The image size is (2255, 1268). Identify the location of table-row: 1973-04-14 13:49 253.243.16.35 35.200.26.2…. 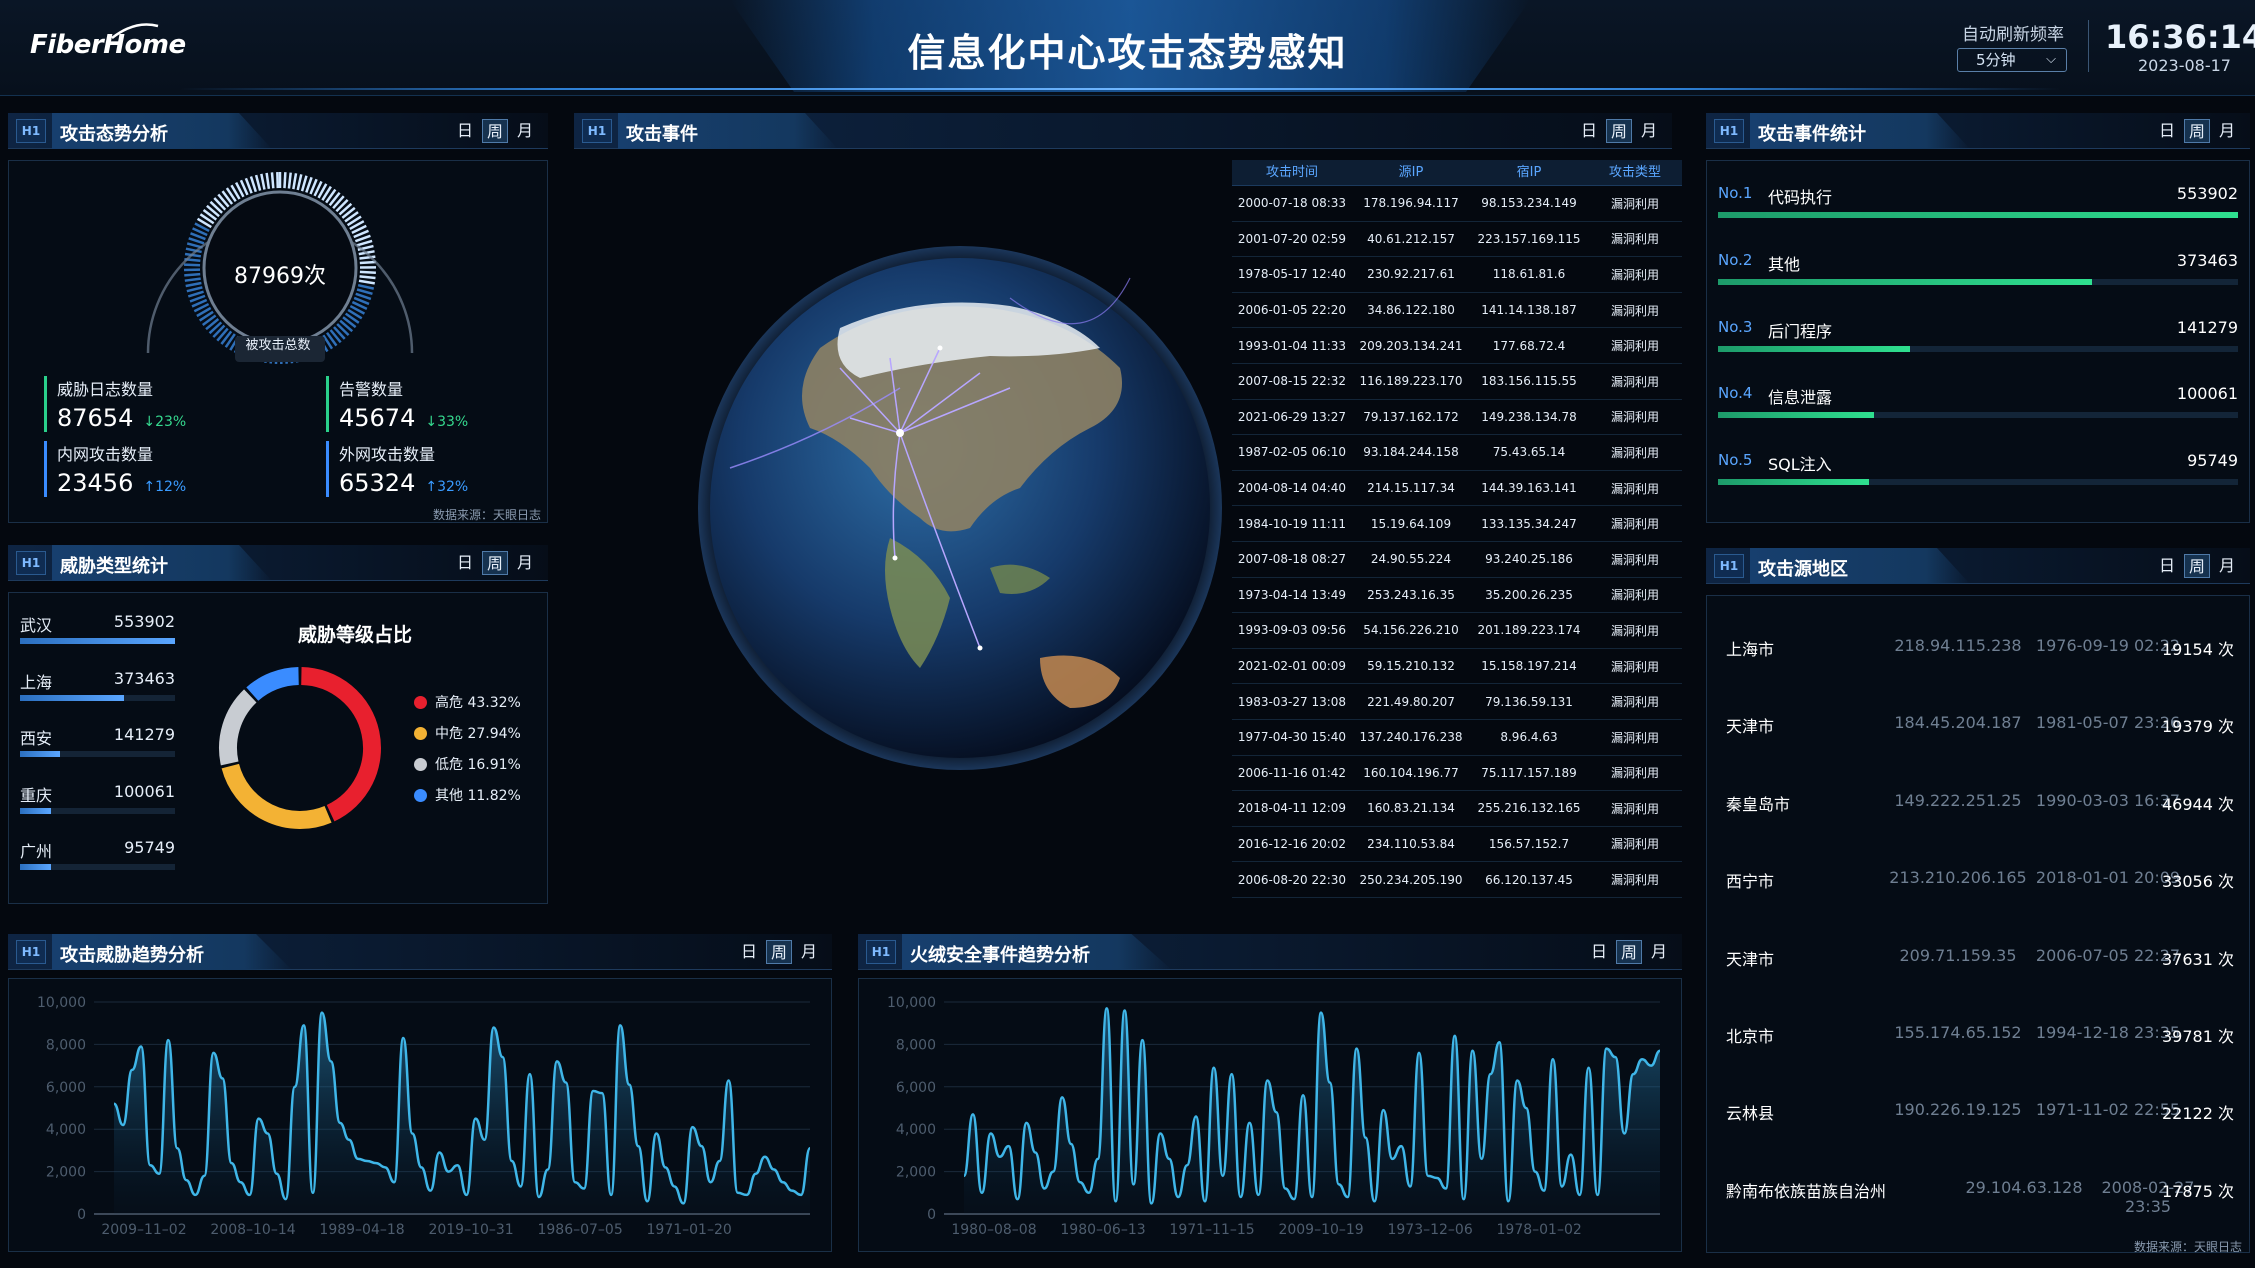
(1457, 596).